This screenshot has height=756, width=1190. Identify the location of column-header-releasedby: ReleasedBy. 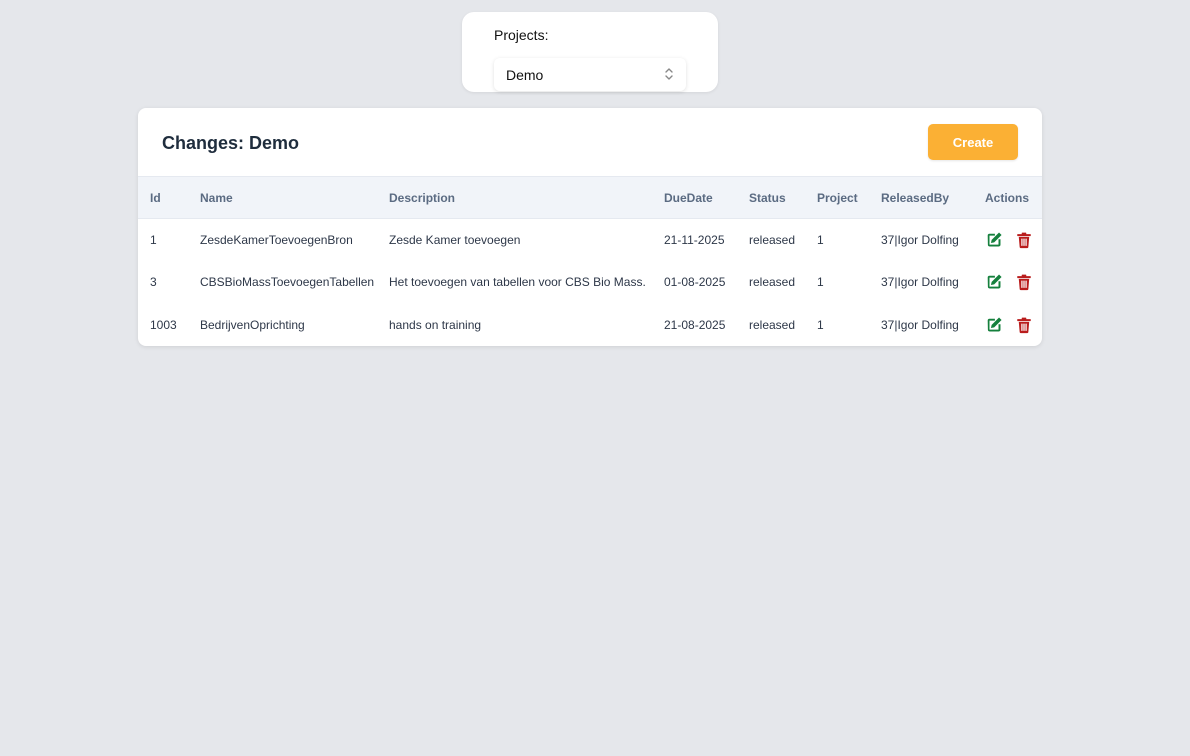
(921, 198).